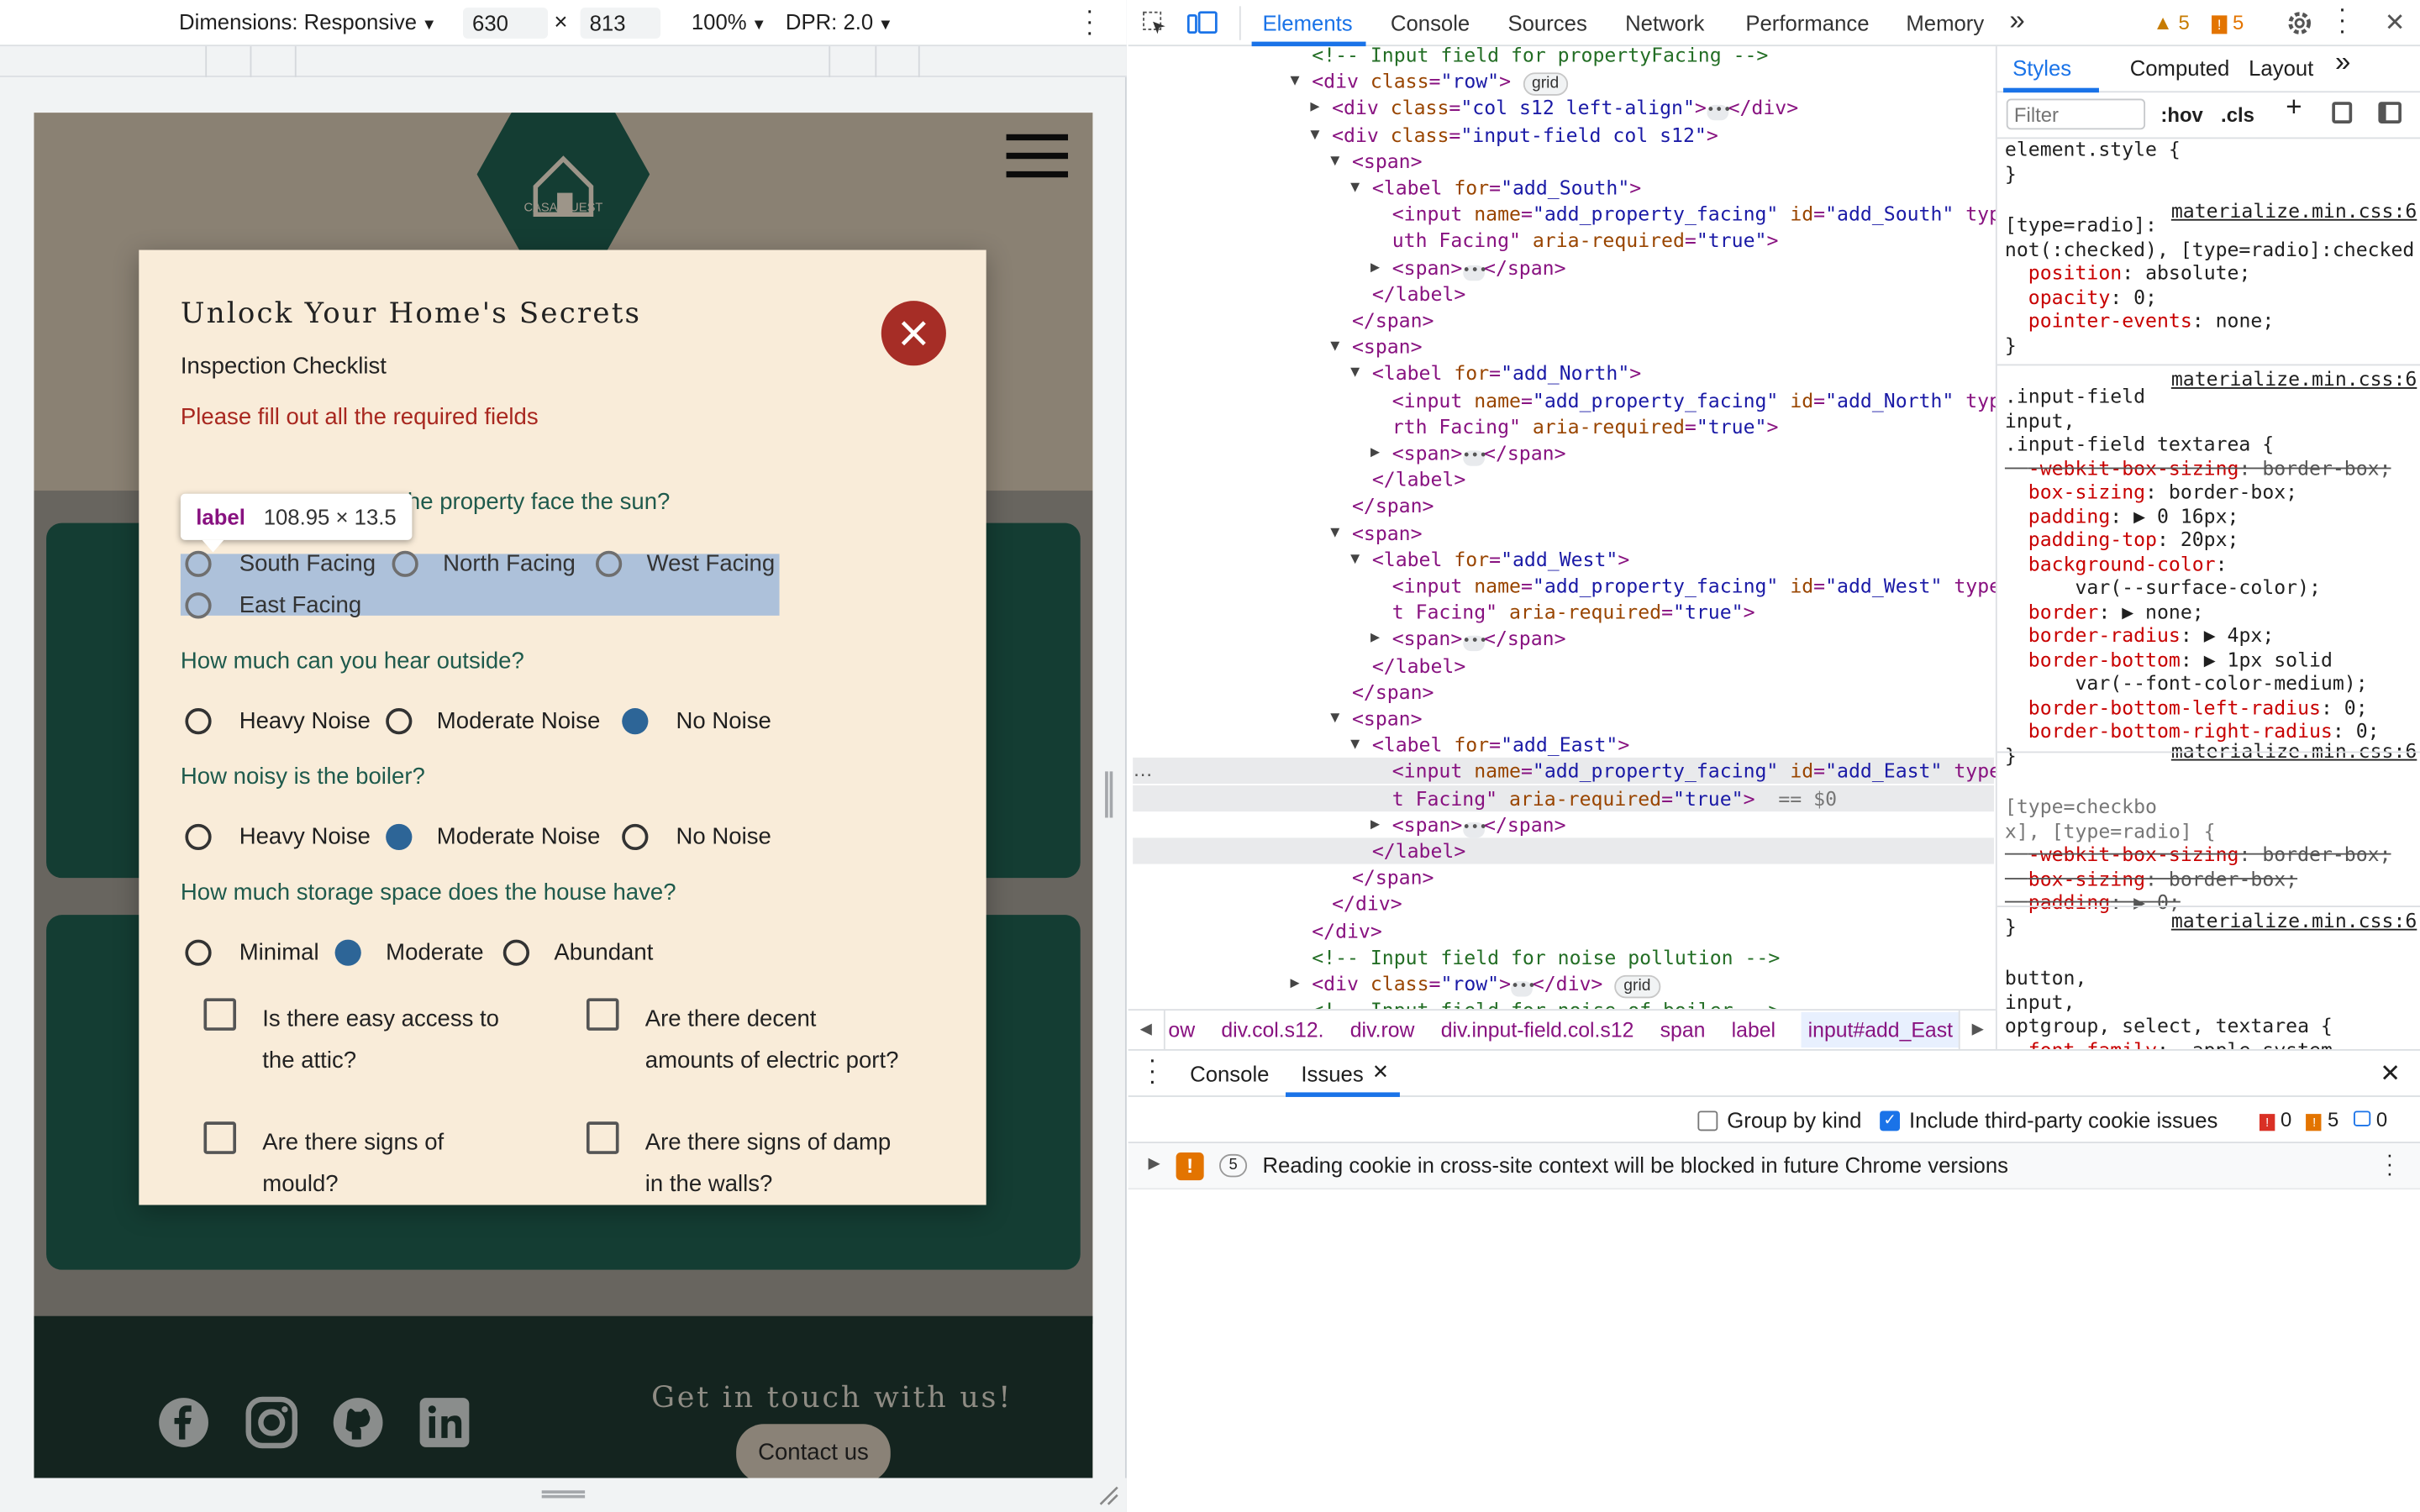 The image size is (2420, 1512). Describe the element at coordinates (357, 1163) in the screenshot. I see `checkbox-mould: Are there signs of mould?` at that location.